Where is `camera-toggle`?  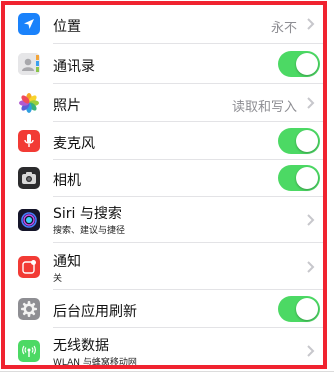
camera-toggle is located at coordinates (299, 178).